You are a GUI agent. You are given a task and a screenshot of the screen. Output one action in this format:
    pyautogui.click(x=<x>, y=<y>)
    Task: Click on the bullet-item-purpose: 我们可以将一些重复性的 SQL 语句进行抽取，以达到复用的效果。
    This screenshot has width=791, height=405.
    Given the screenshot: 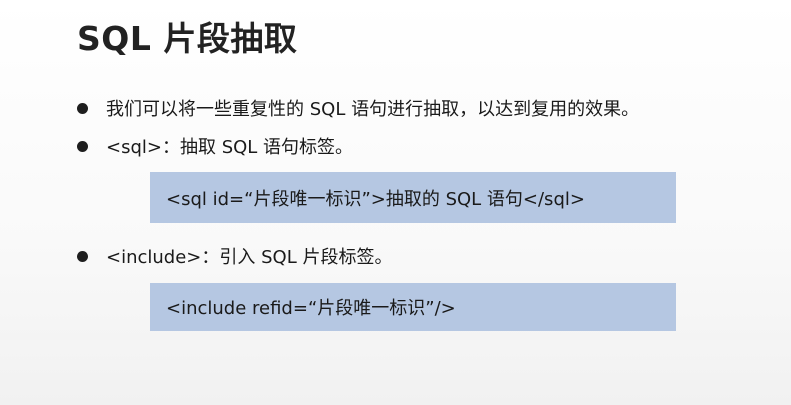 What is the action you would take?
    pyautogui.click(x=358, y=108)
    